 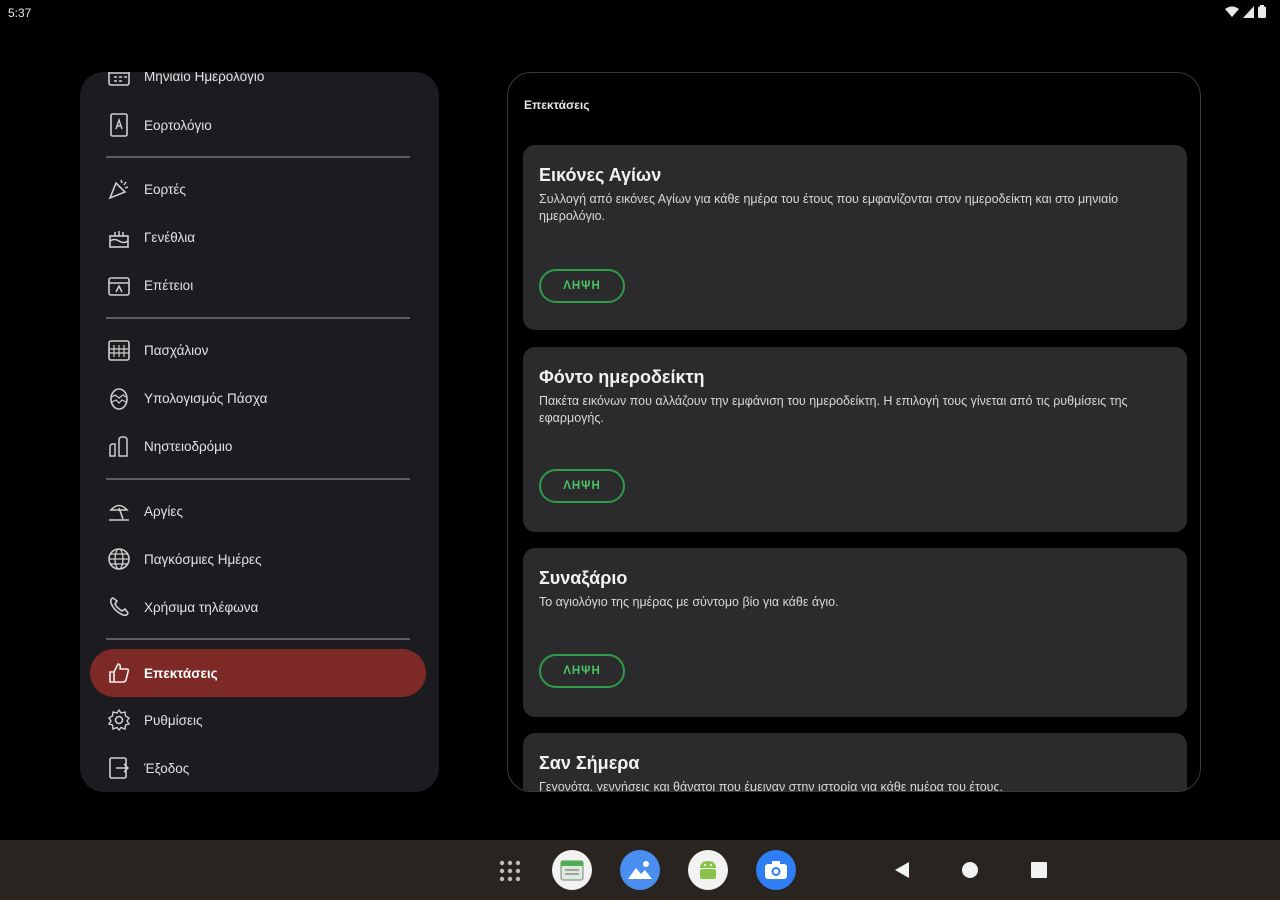 I want to click on nav-item-world-days: Παγκόσμιες Ημέρες, so click(x=258, y=559).